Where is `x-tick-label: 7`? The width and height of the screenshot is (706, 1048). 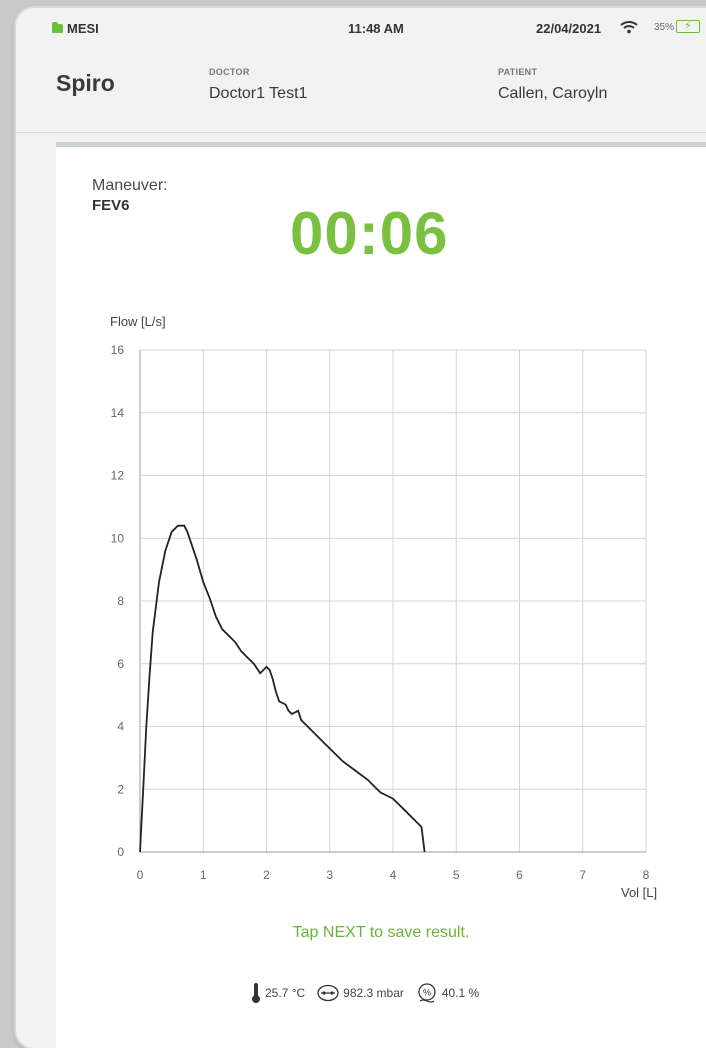
x-tick-label: 7 is located at coordinates (582, 875).